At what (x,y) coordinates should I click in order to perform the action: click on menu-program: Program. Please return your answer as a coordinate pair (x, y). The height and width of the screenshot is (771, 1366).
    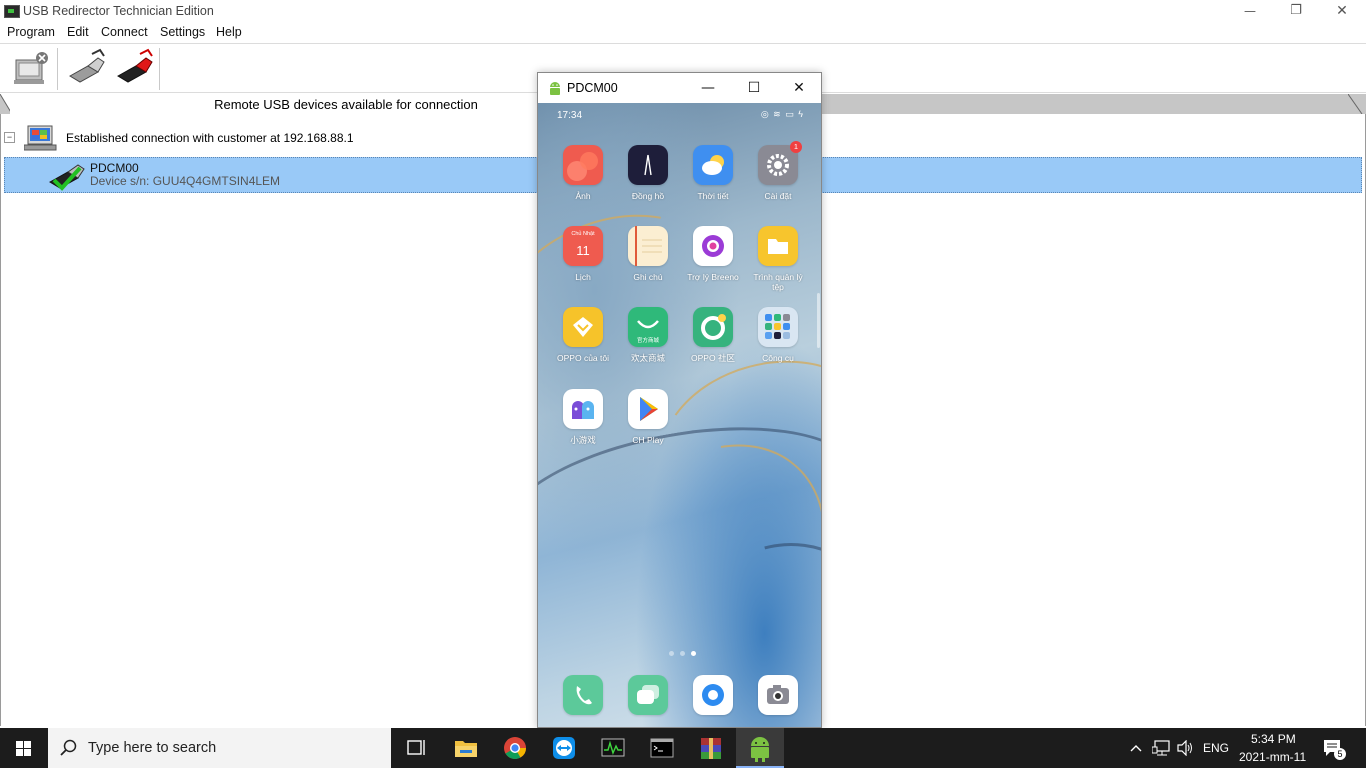
    Looking at the image, I should click on (31, 32).